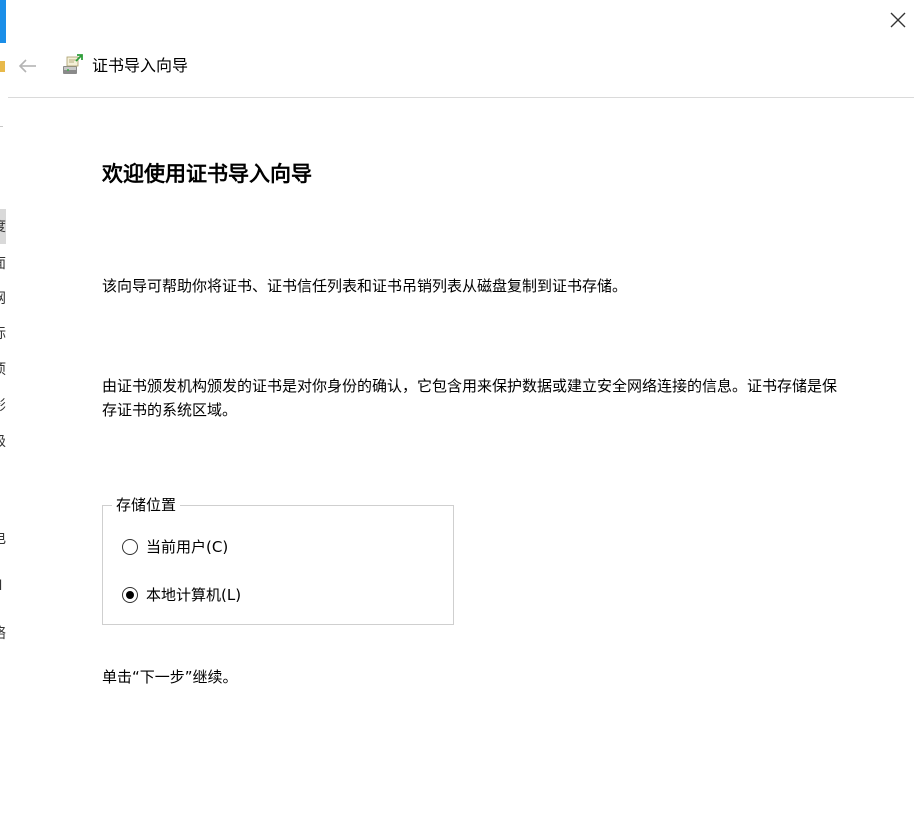  I want to click on background-edge-text: 项, so click(4, 370).